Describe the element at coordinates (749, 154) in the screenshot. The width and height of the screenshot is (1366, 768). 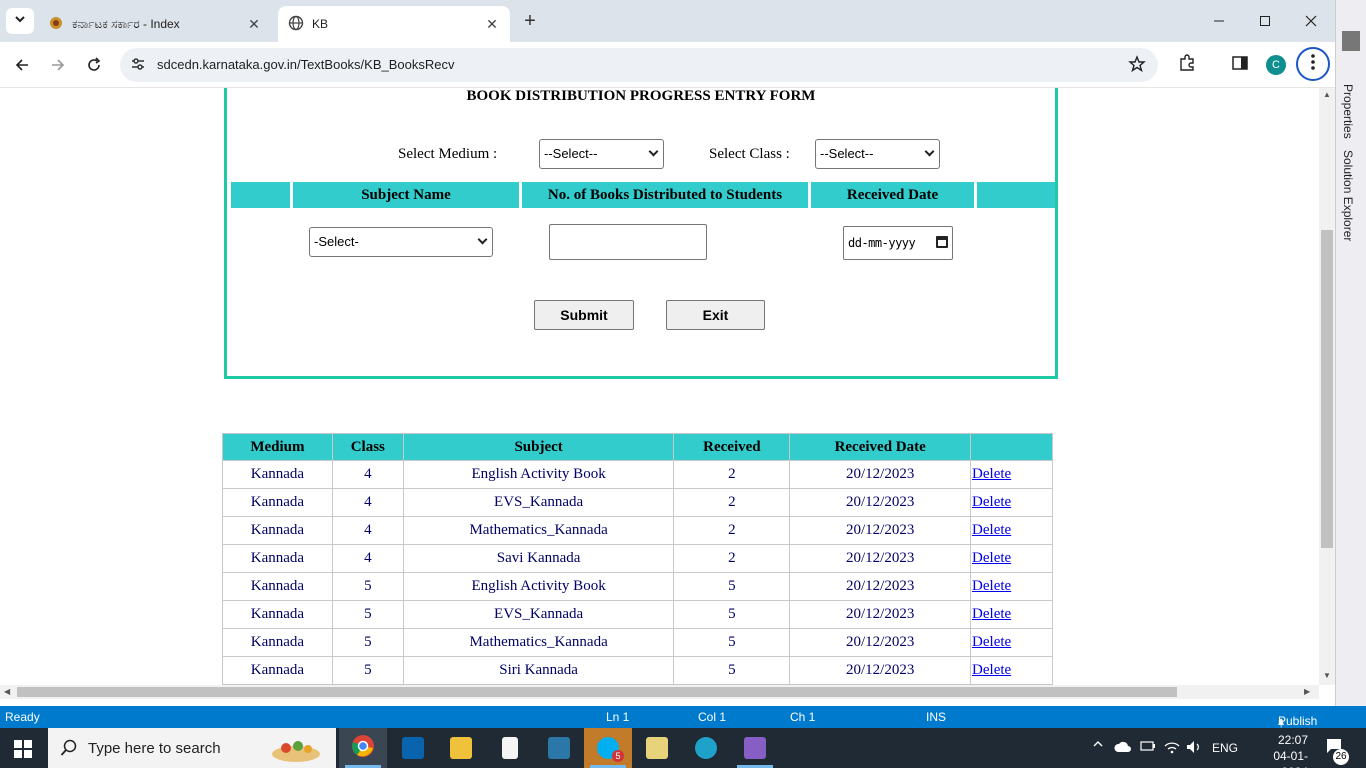
I see `class-label: Select Class :` at that location.